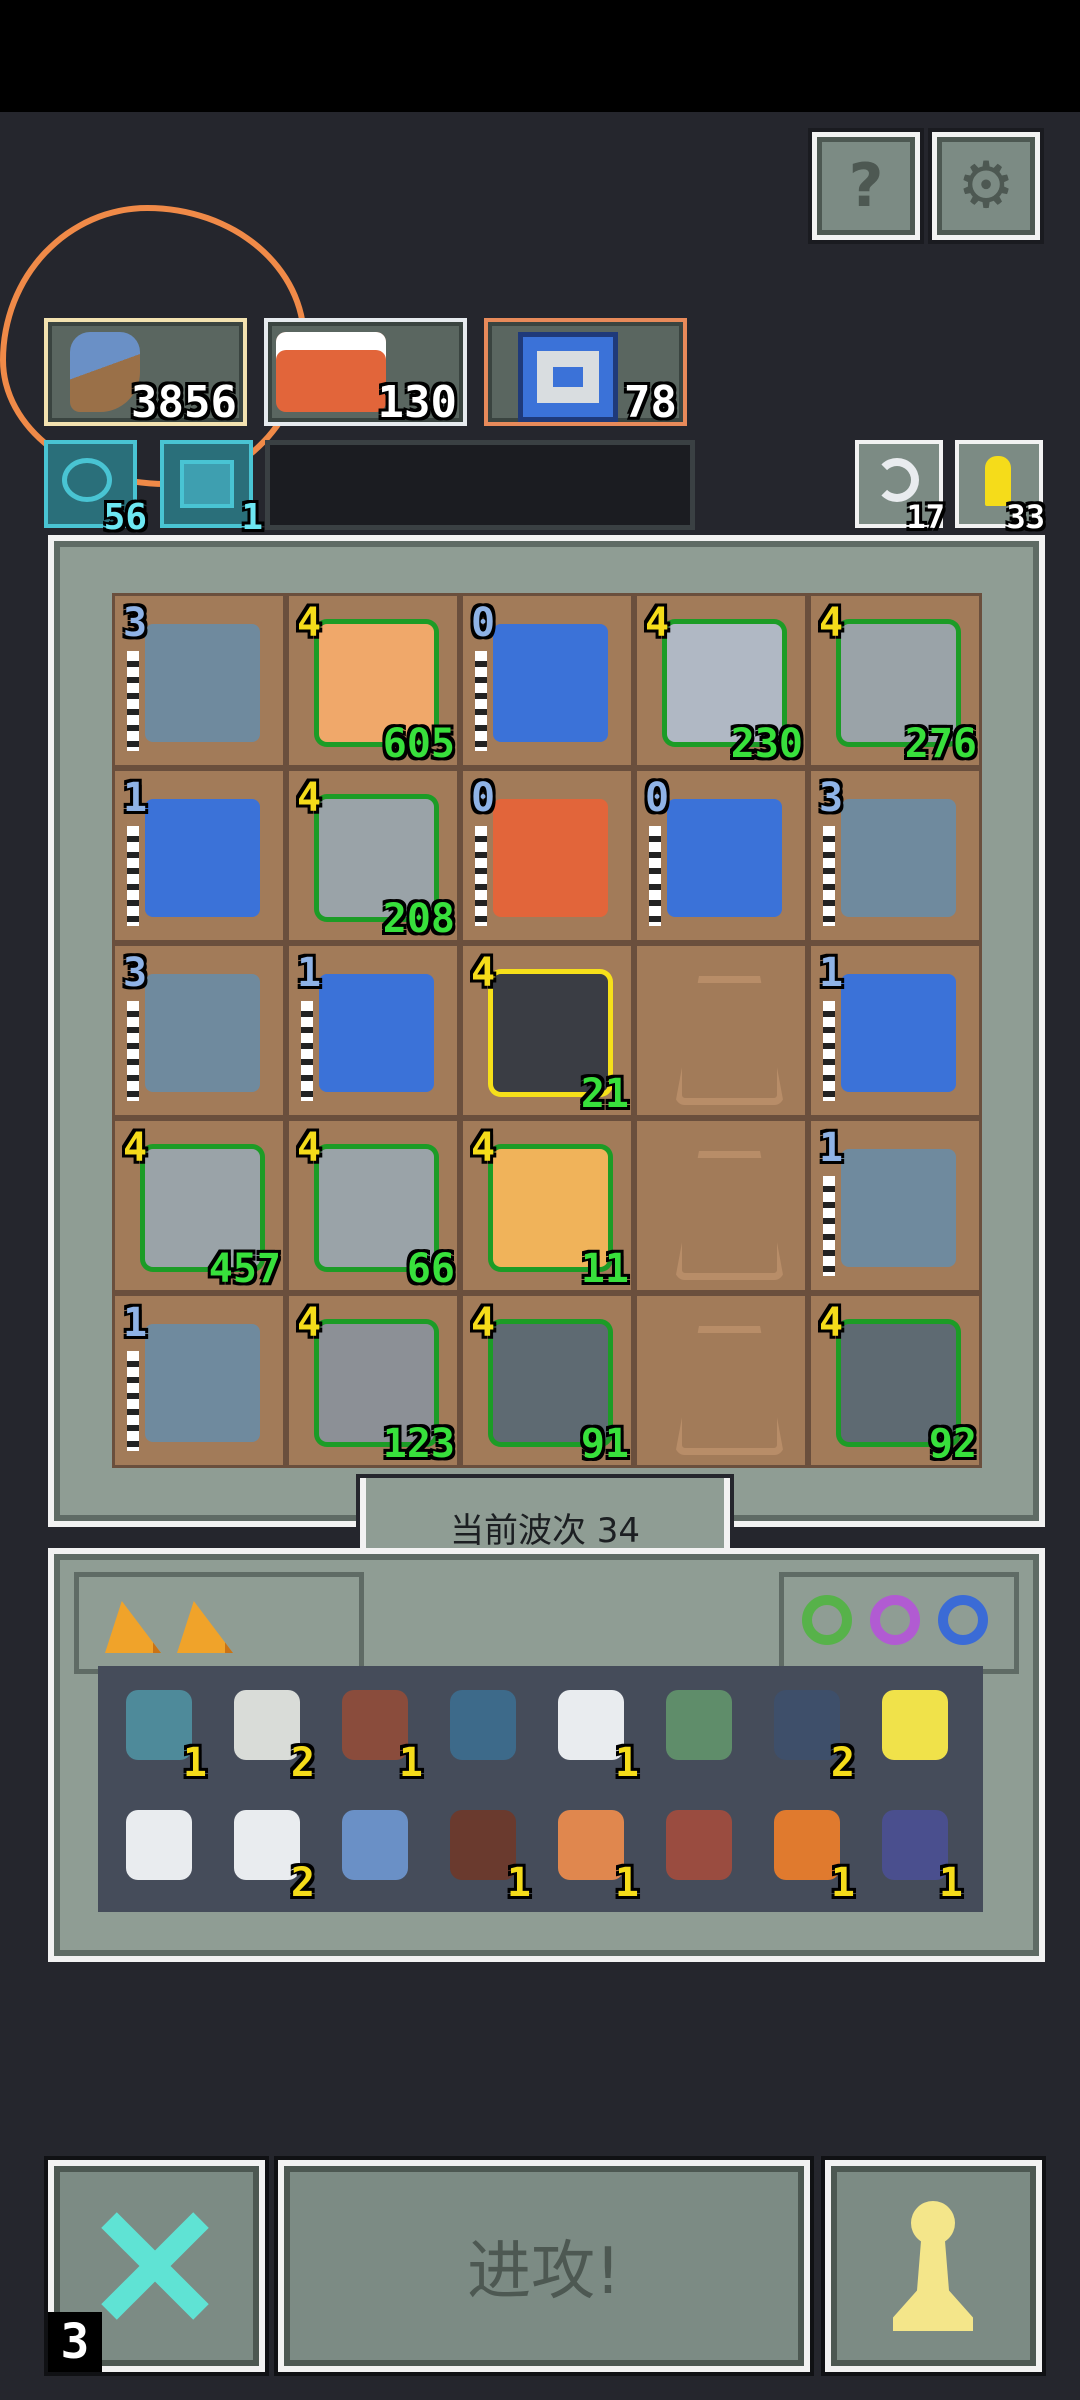  I want to click on gold-shard-icon, so click(133, 1627).